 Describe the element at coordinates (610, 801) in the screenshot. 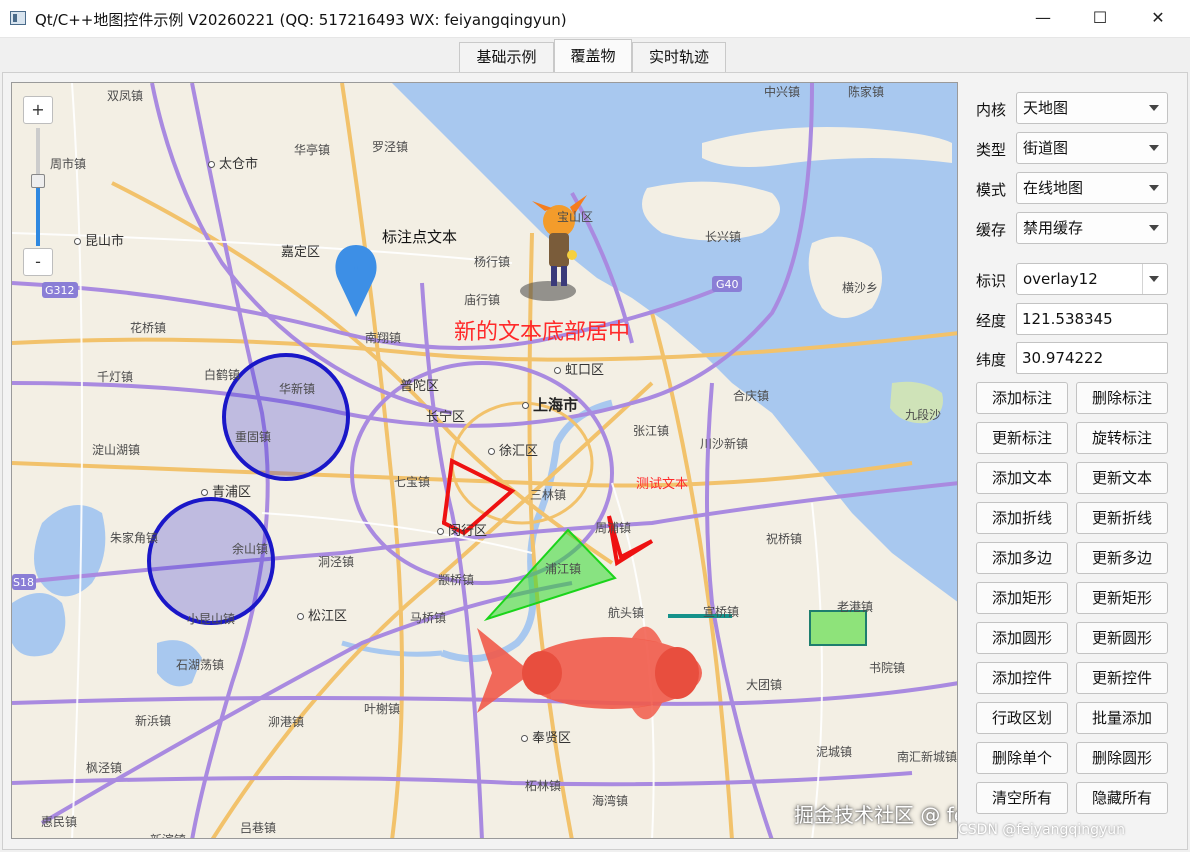

I see `map-label: 海湾镇` at that location.